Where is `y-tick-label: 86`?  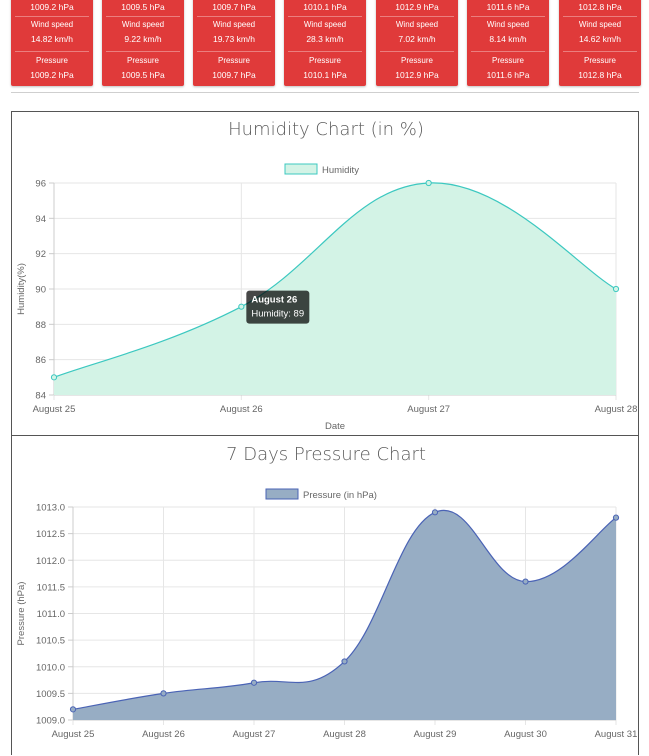 y-tick-label: 86 is located at coordinates (40, 360).